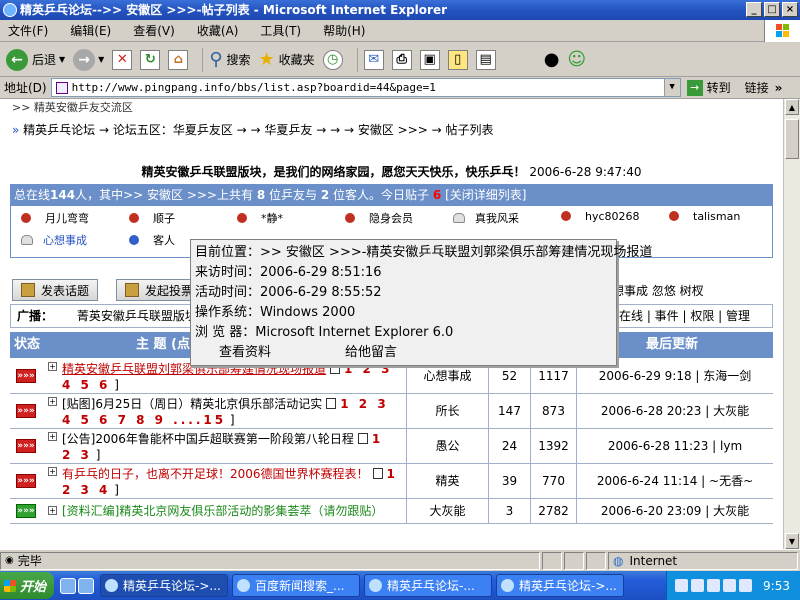  Describe the element at coordinates (674, 446) in the screenshot. I see `thread-last-update: 2006-6-28 11:23 | lym` at that location.